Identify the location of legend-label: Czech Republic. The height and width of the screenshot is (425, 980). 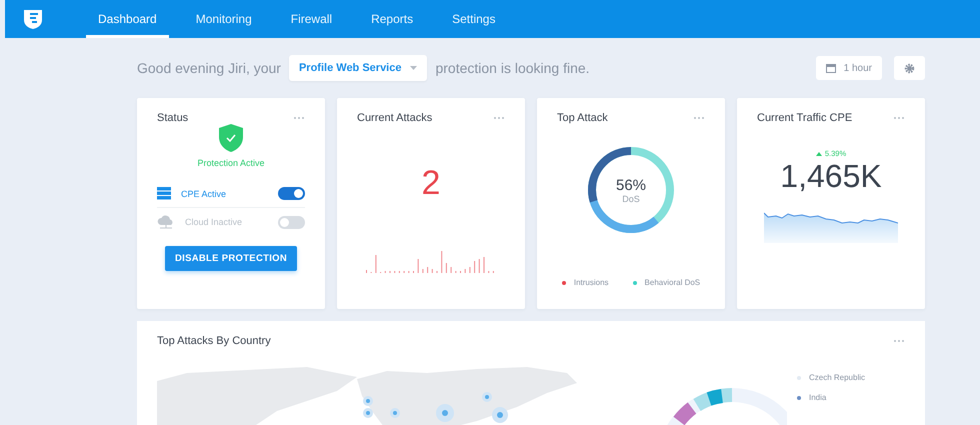
(836, 377).